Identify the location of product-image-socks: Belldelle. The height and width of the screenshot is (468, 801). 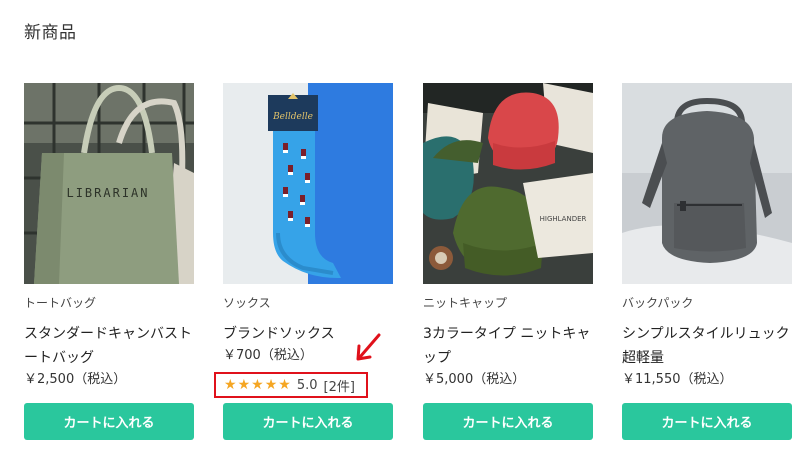
(308, 183).